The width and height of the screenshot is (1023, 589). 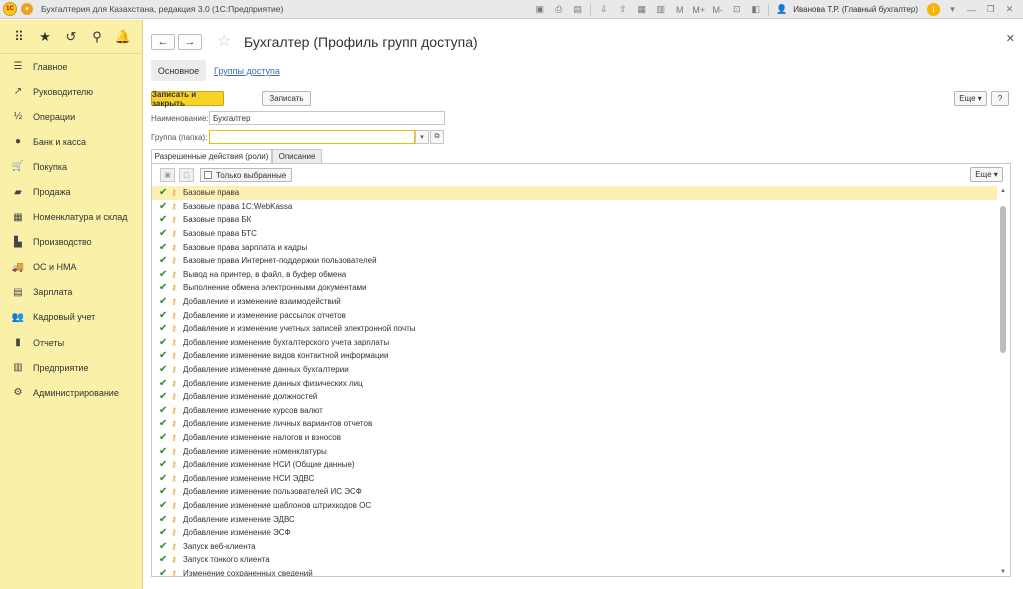 What do you see at coordinates (574, 220) in the screenshot?
I see `role-row: ✔ ⚷ Базовые права БК` at bounding box center [574, 220].